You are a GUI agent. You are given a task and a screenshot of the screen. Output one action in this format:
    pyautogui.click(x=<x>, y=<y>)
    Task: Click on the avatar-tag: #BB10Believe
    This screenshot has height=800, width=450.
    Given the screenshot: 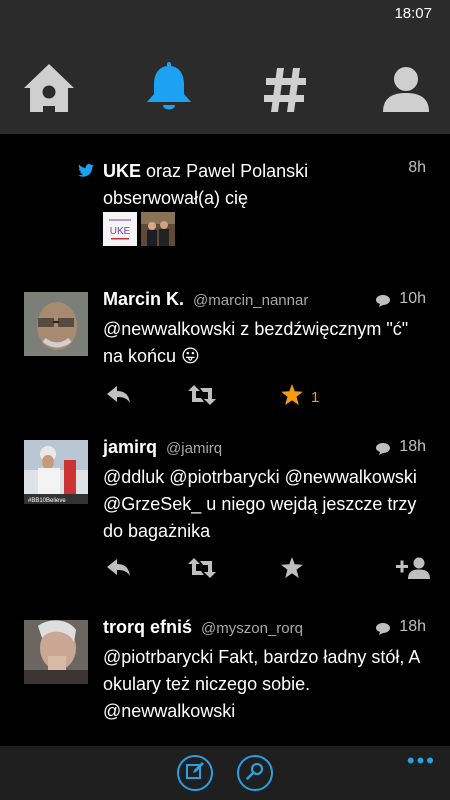 What is the action you would take?
    pyautogui.click(x=47, y=501)
    